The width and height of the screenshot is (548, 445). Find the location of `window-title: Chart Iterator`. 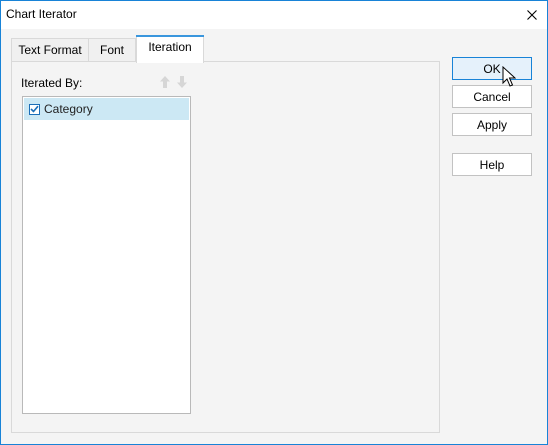

window-title: Chart Iterator is located at coordinates (41, 14).